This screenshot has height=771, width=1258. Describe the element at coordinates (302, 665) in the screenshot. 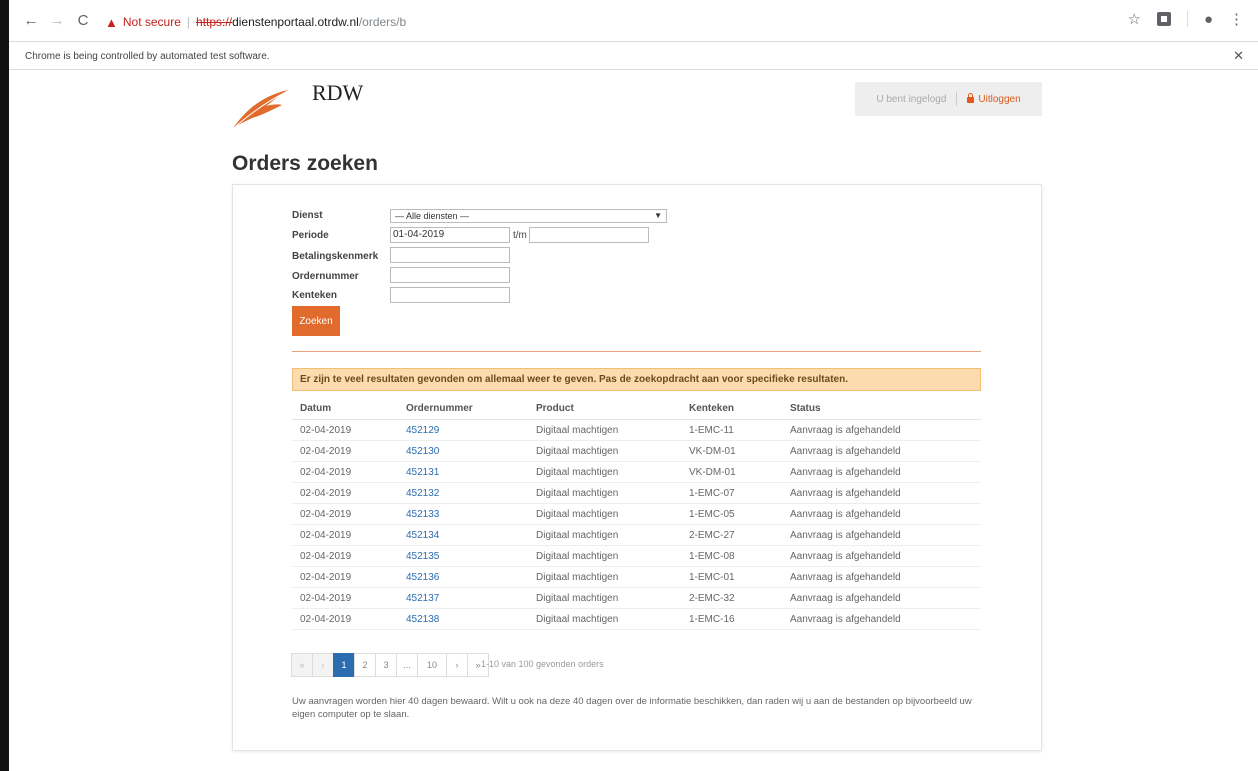

I see `first-page-button: «` at that location.